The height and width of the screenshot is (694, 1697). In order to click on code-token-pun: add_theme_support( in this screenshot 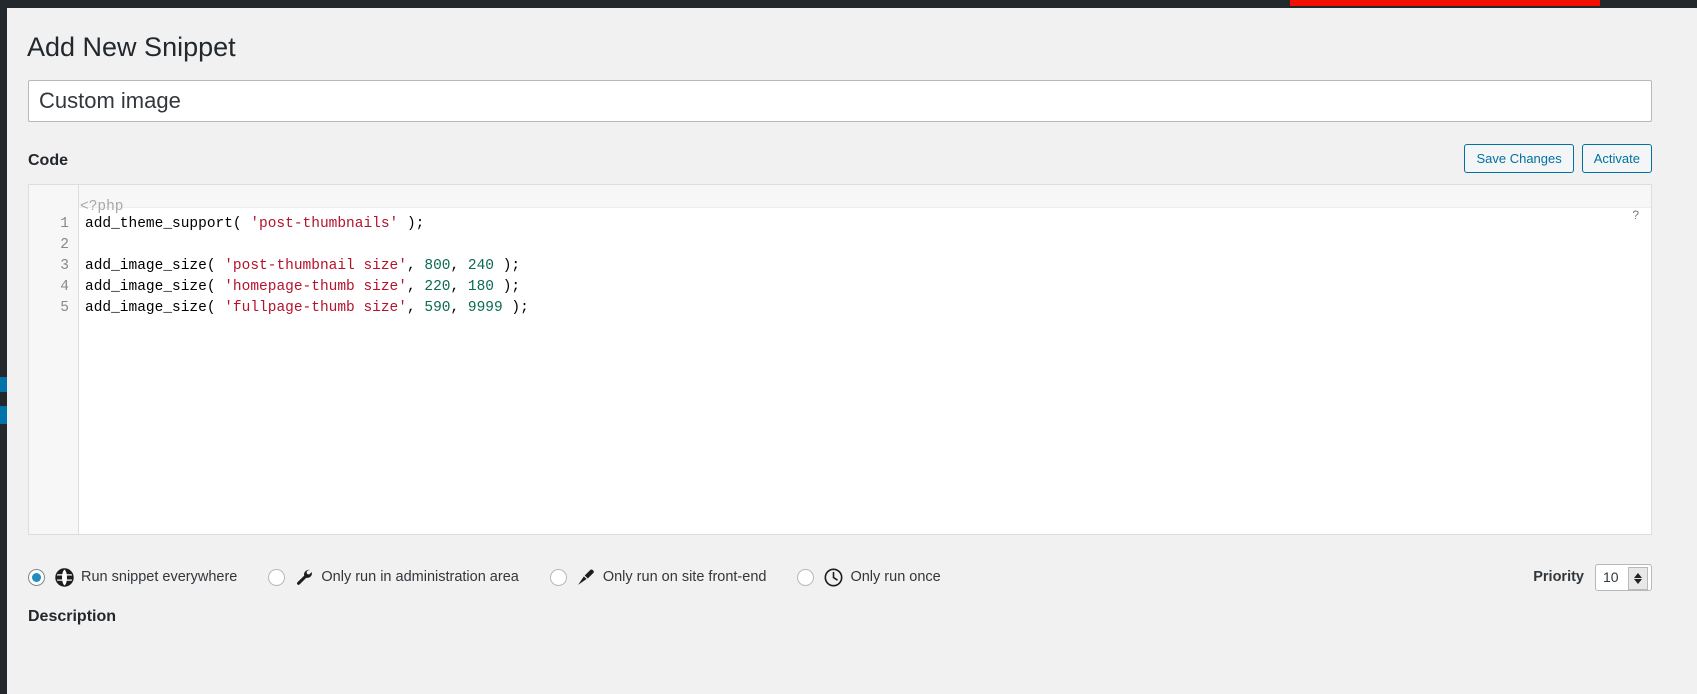, I will do `click(168, 224)`.